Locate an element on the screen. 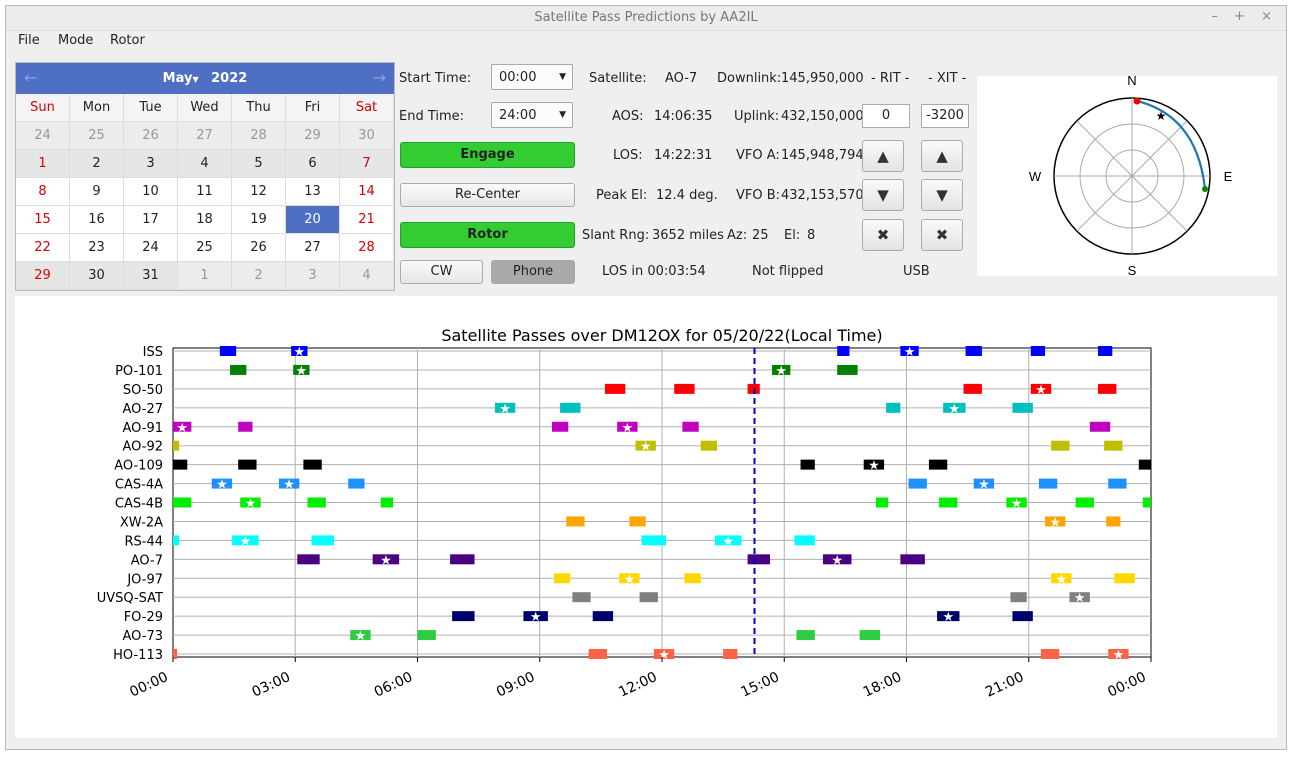 The height and width of the screenshot is (757, 1296). rit-clear-button: ✖ is located at coordinates (883, 235).